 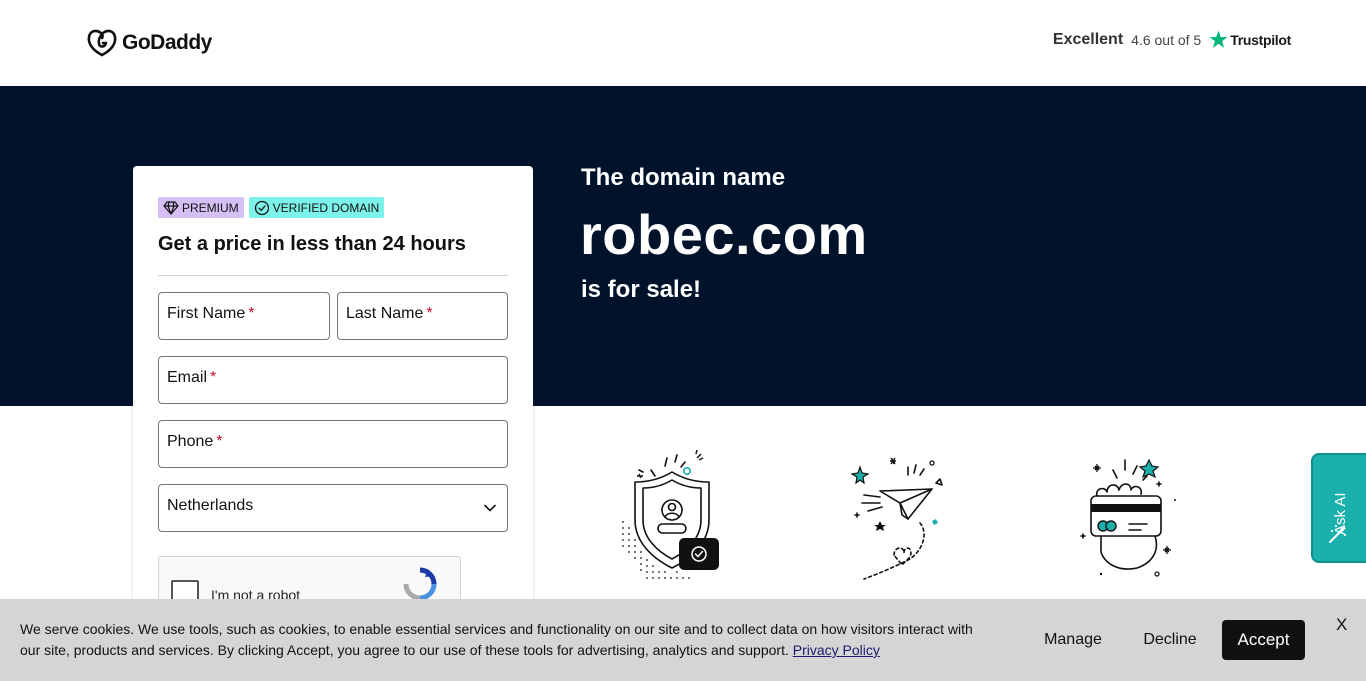 I want to click on trust-rating: 4.6 out of 5, so click(x=1166, y=39).